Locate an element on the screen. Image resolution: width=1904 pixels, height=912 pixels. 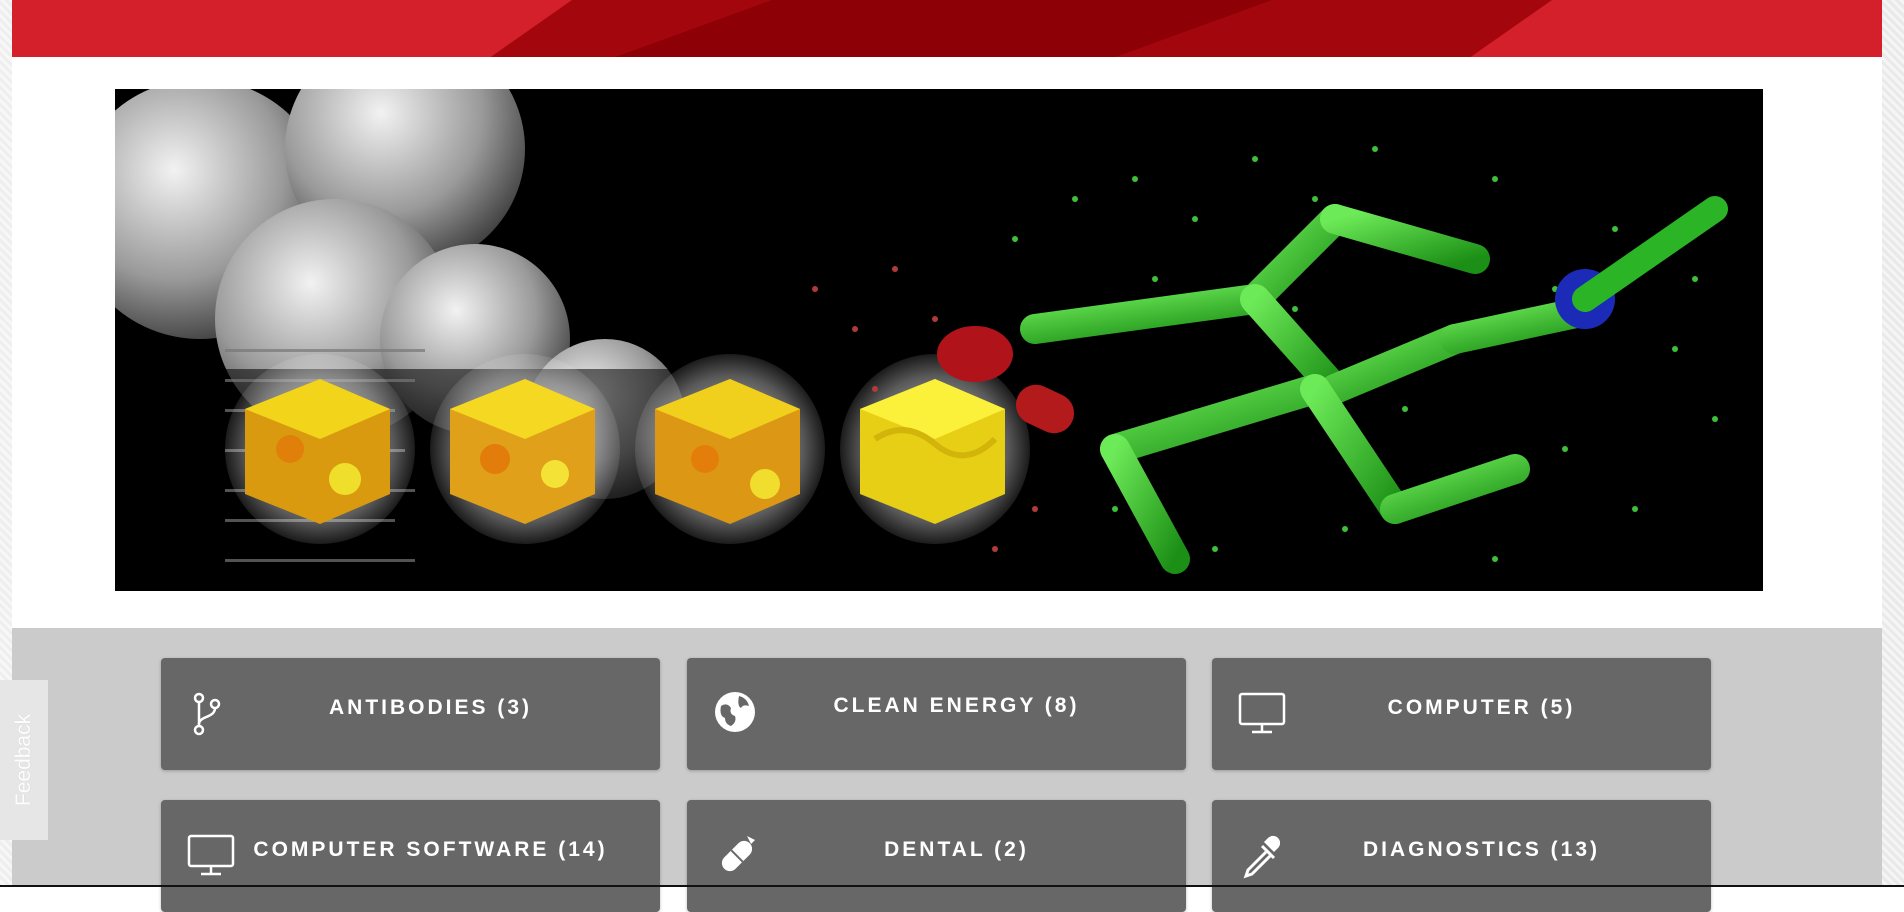
category-dental-button: DENTAL (2) is located at coordinates (936, 856).